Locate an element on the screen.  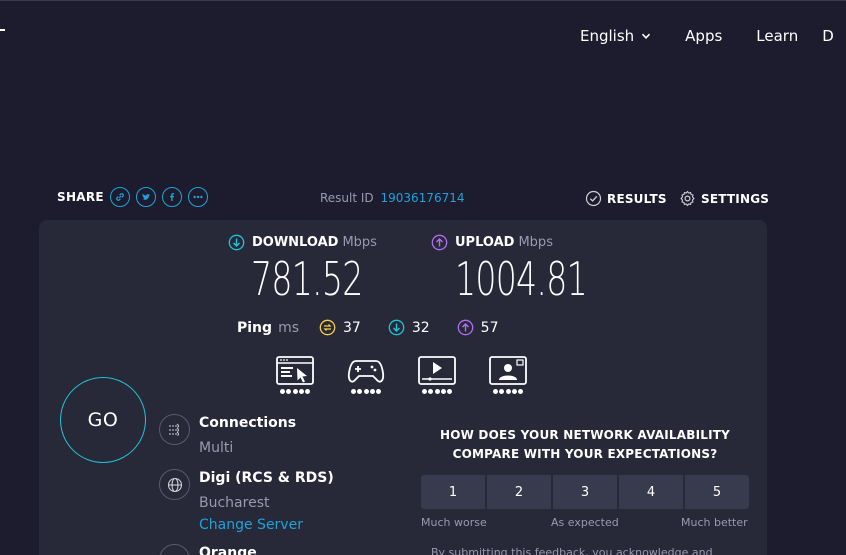
upload-arrow-icon is located at coordinates (439, 242).